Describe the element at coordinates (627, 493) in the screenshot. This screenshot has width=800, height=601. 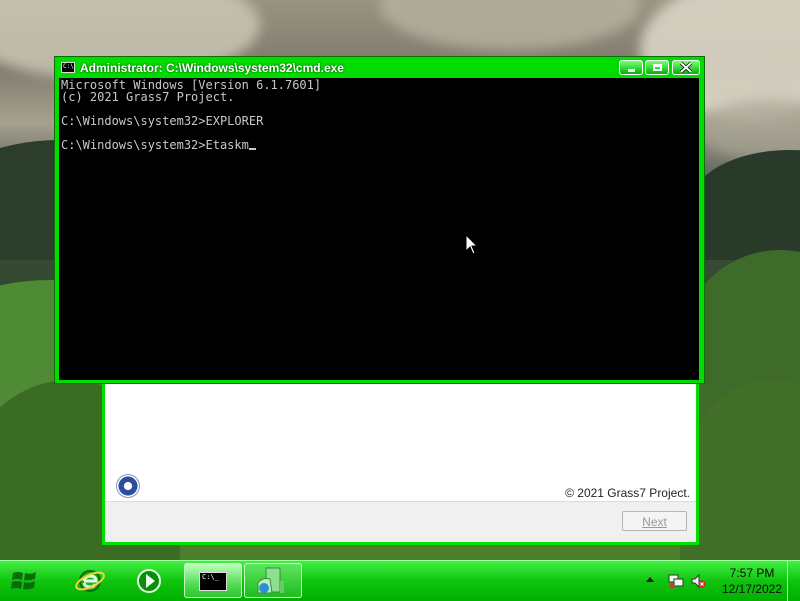
I see `setup-copyright: © 2021 Grass7 Project.` at that location.